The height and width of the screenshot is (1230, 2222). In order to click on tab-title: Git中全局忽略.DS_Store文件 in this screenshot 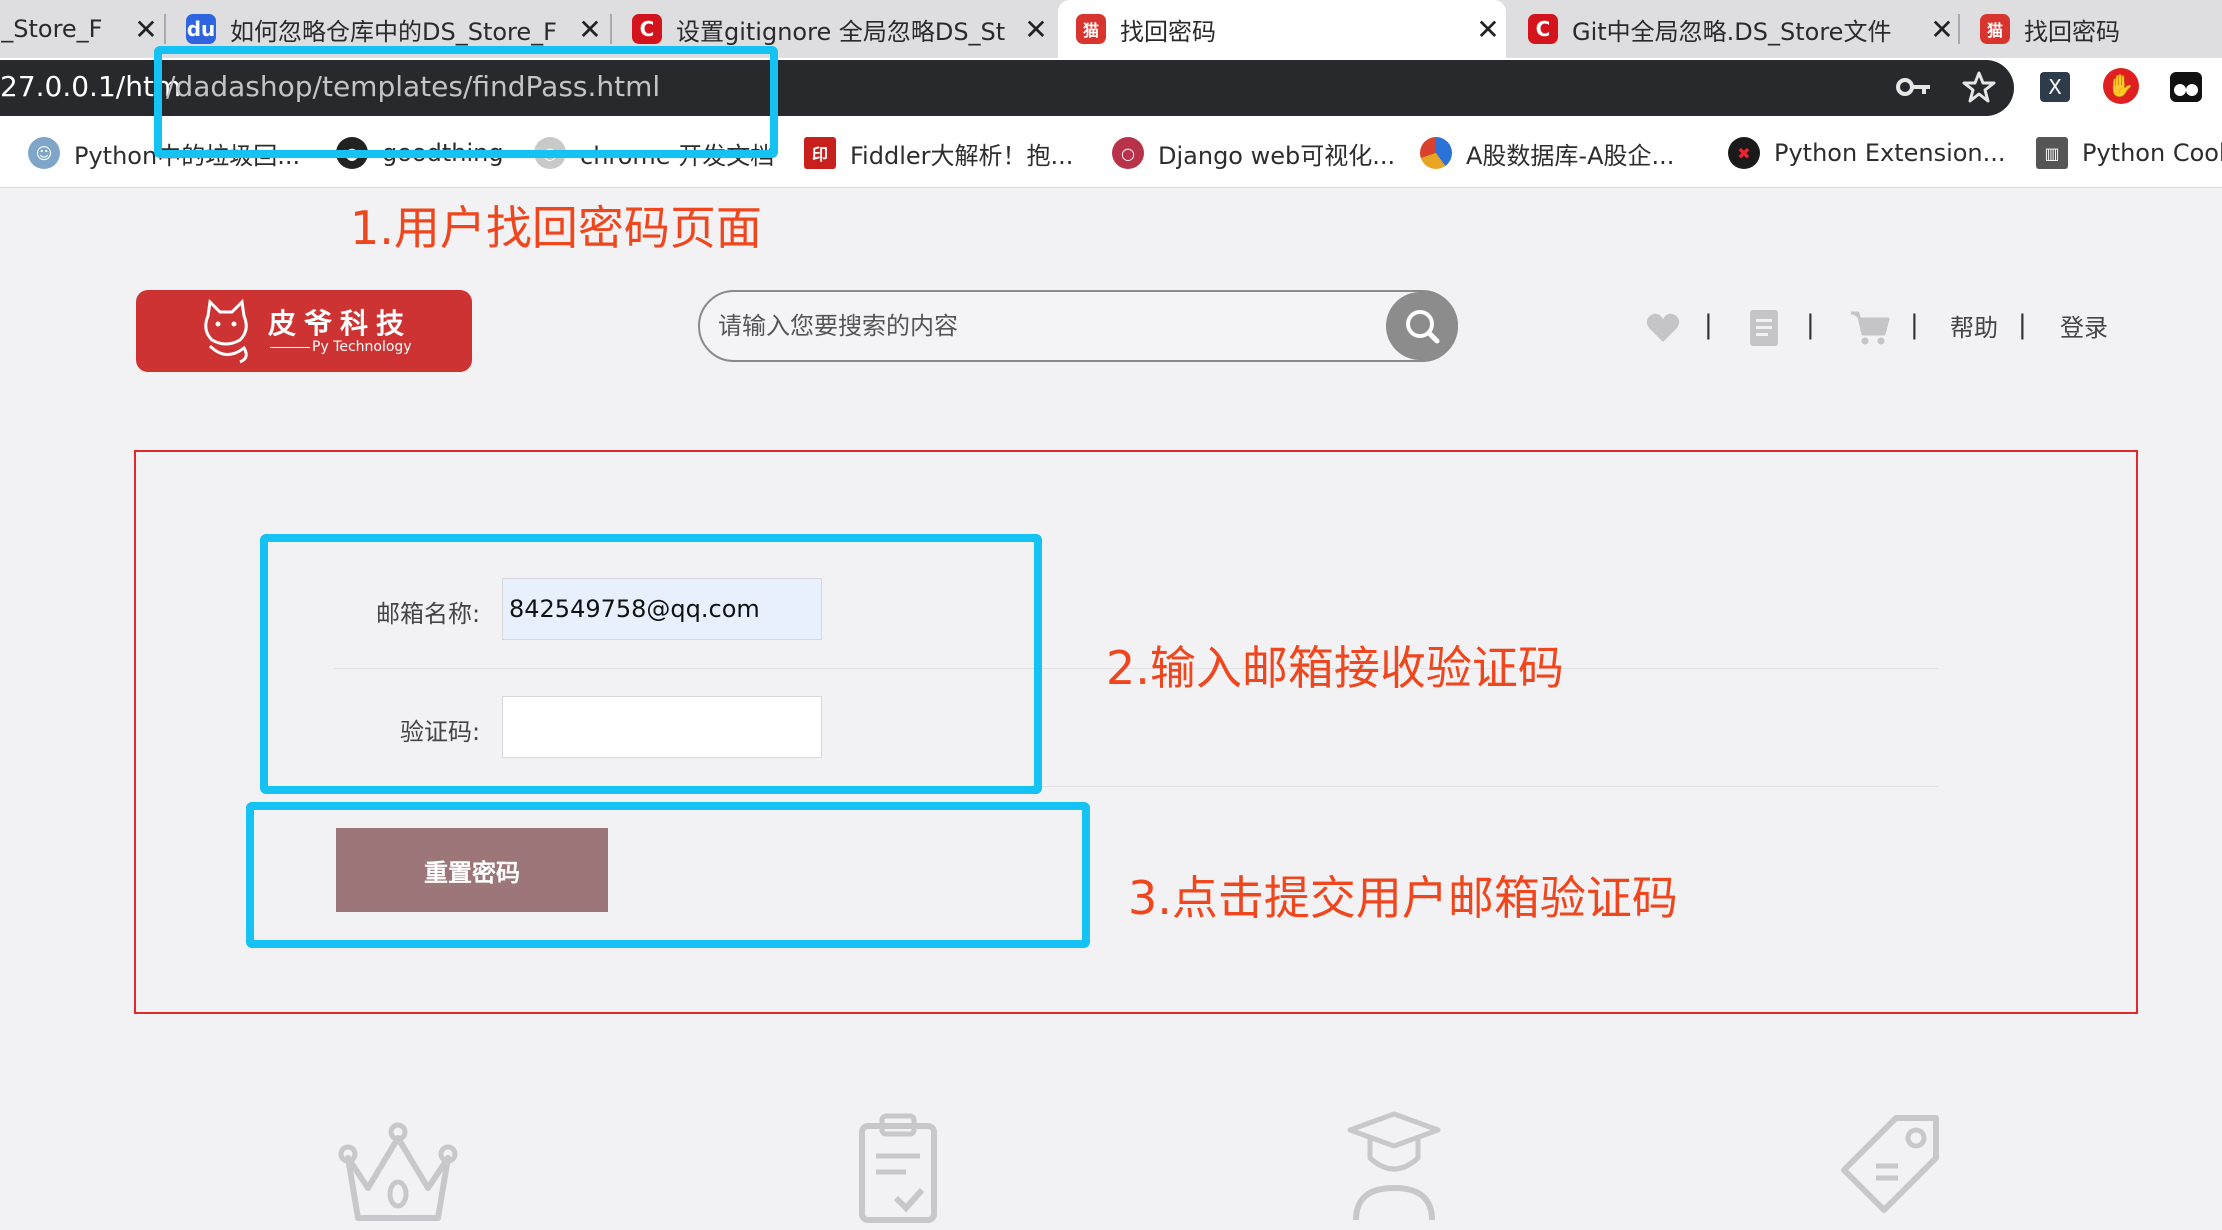, I will do `click(1732, 31)`.